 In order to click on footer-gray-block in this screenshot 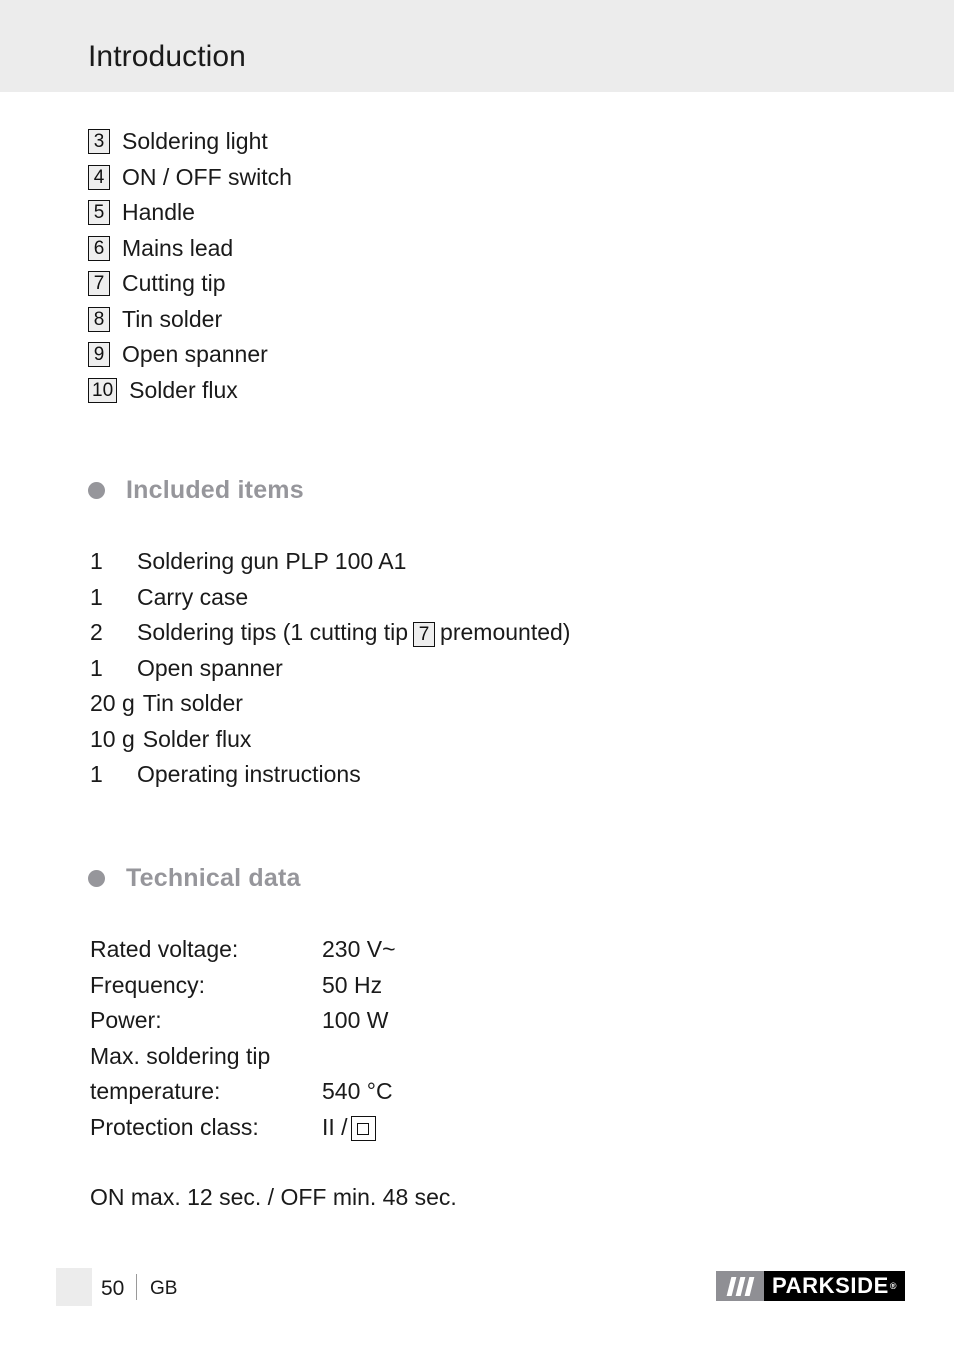, I will do `click(74, 1287)`.